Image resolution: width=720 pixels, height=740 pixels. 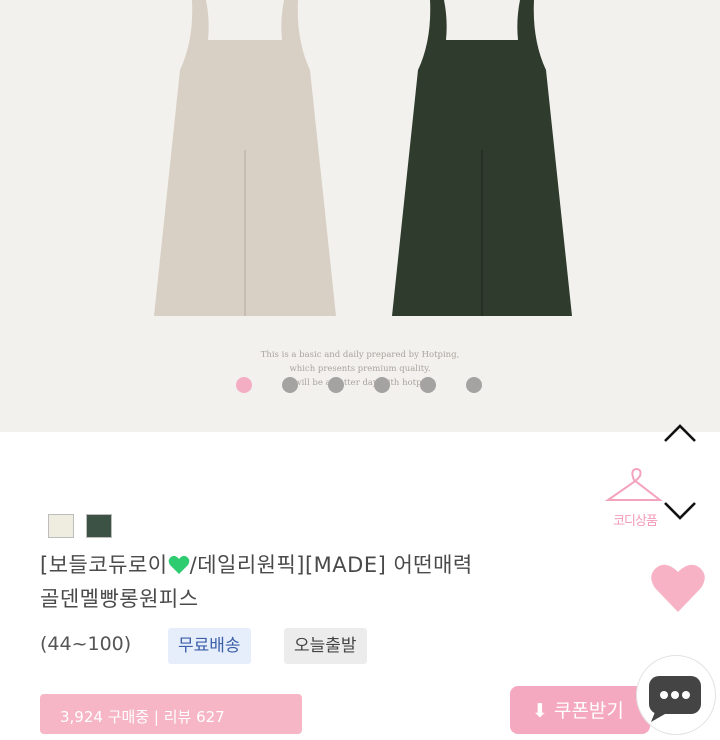 What do you see at coordinates (675, 699) in the screenshot?
I see `chat-bubble-icon` at bounding box center [675, 699].